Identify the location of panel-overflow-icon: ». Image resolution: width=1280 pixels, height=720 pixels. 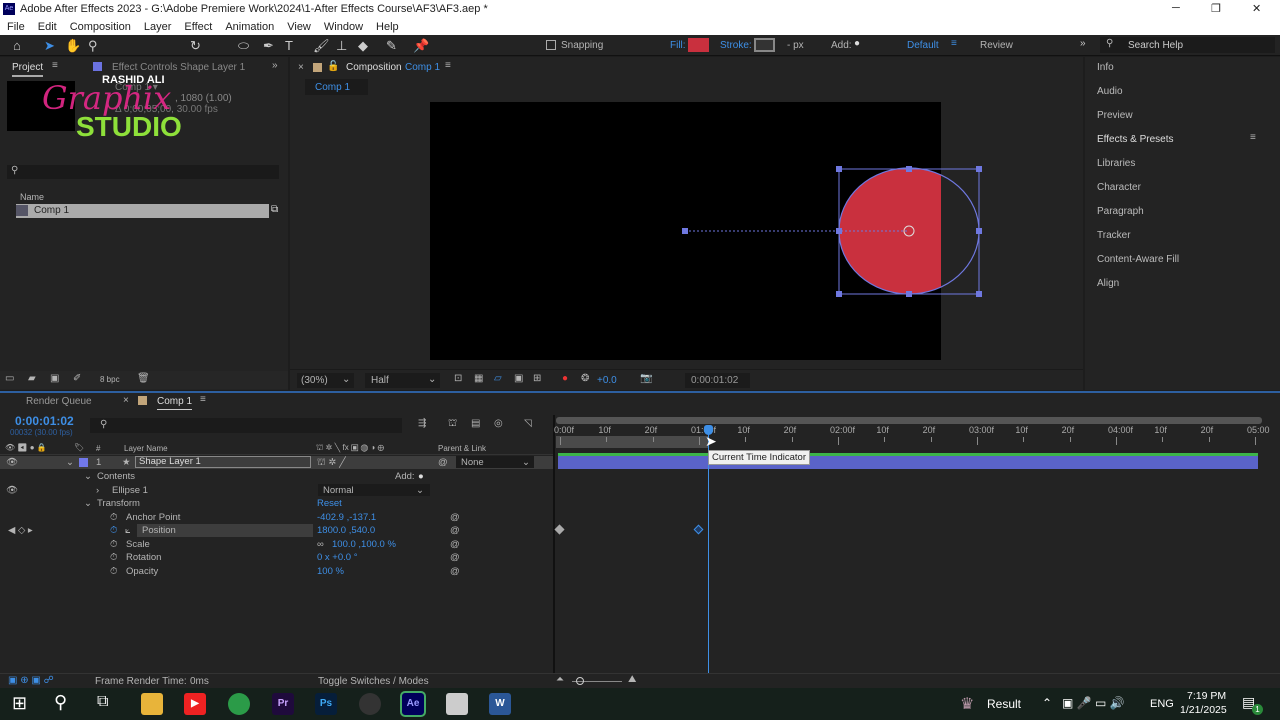
(275, 65).